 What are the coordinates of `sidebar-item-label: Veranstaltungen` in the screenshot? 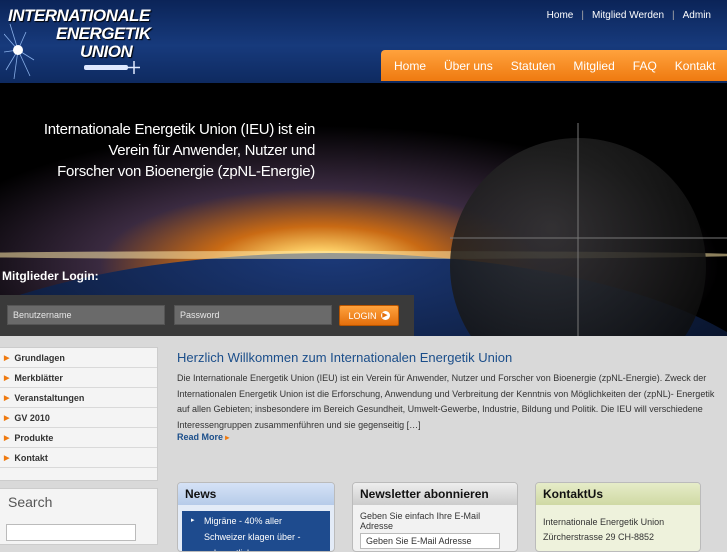 It's located at (49, 397).